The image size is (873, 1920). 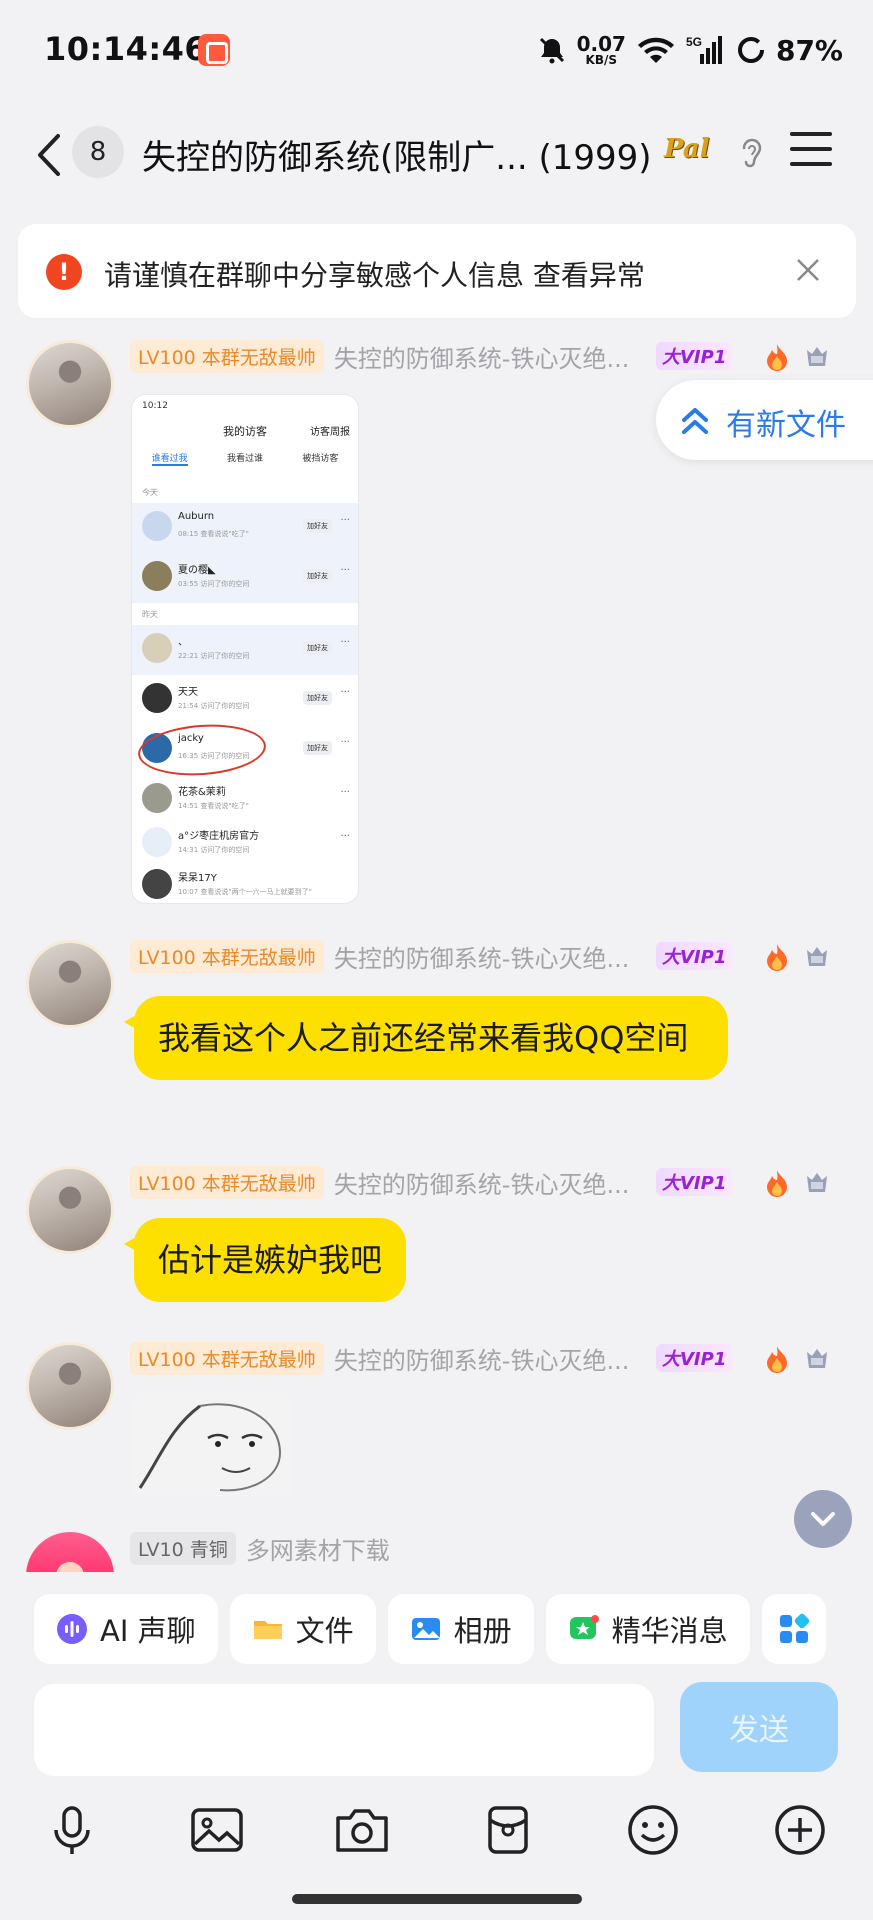 I want to click on face-sketch-icon, so click(x=210, y=1447).